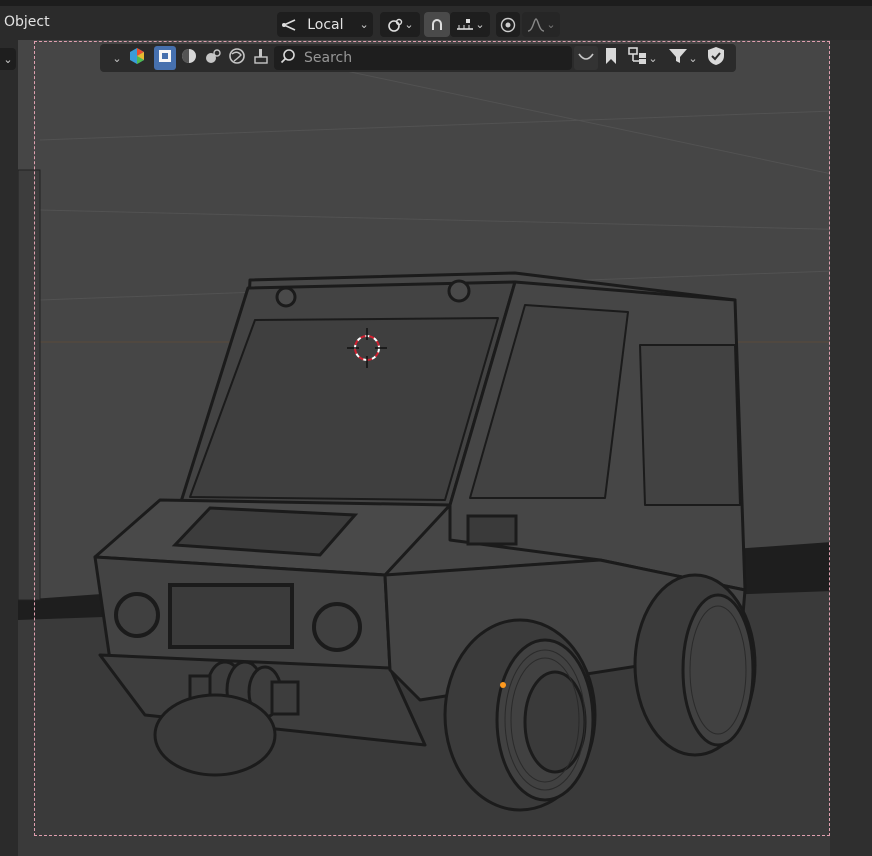 This screenshot has width=872, height=856. I want to click on search-input, so click(434, 58).